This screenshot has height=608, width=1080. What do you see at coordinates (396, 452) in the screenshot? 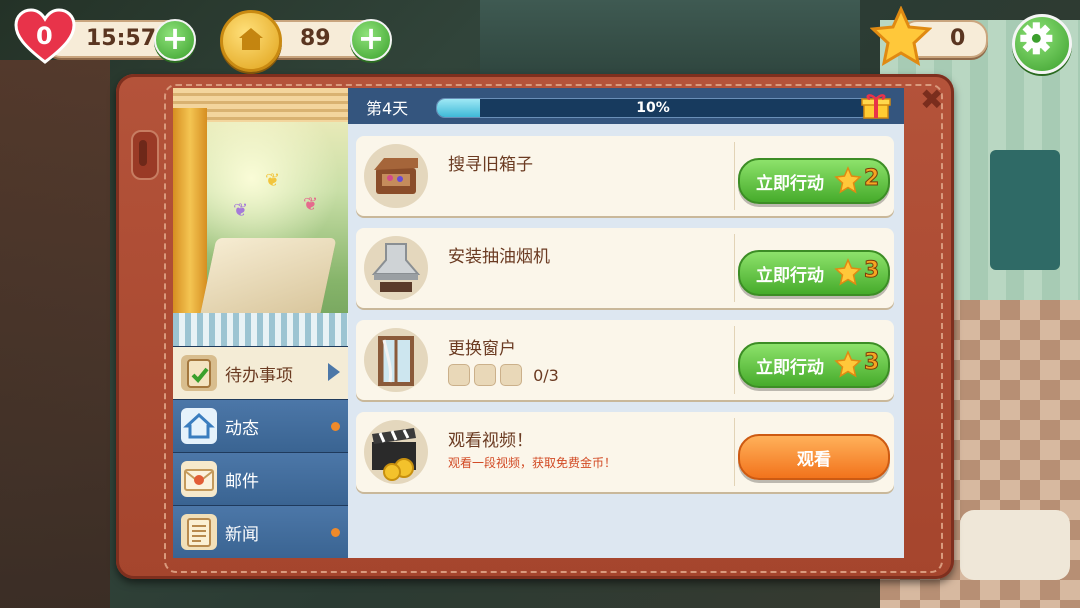
I see `clapperboard-thumbnail` at bounding box center [396, 452].